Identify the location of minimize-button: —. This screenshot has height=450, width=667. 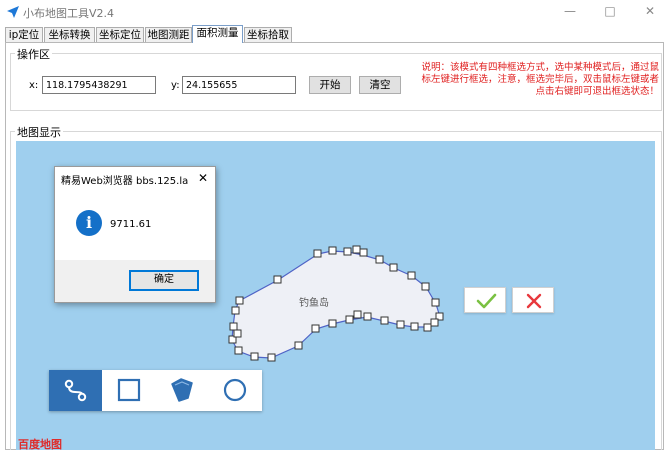
(570, 11).